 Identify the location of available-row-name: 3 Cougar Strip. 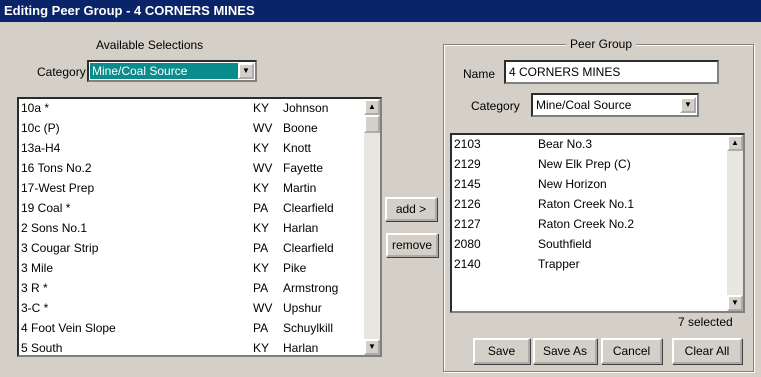
(60, 248).